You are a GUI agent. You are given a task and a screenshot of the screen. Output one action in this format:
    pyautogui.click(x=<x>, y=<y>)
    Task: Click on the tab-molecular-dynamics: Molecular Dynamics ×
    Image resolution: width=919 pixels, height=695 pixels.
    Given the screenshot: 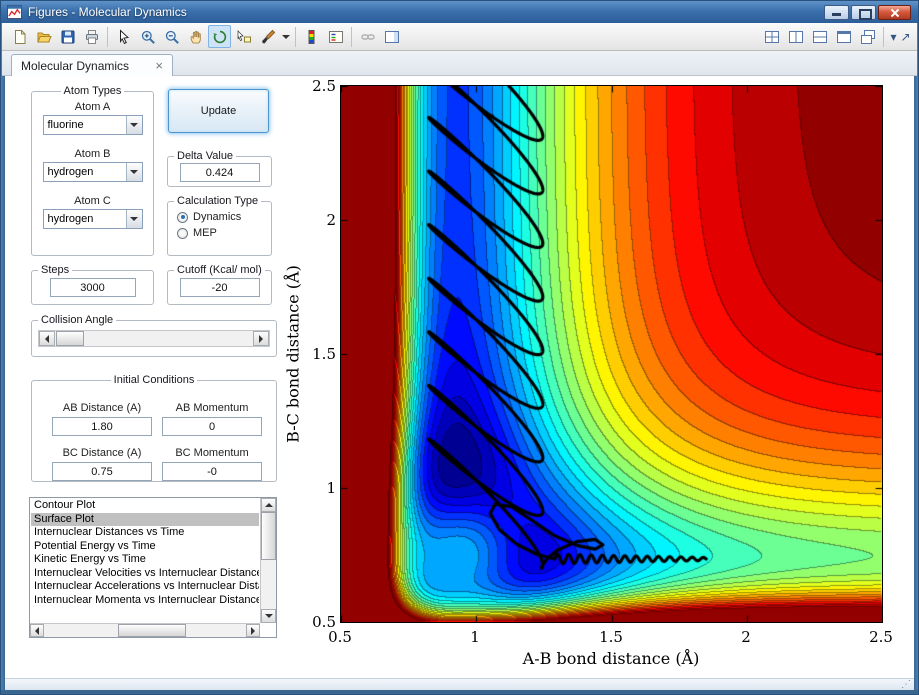 What is the action you would take?
    pyautogui.click(x=92, y=65)
    